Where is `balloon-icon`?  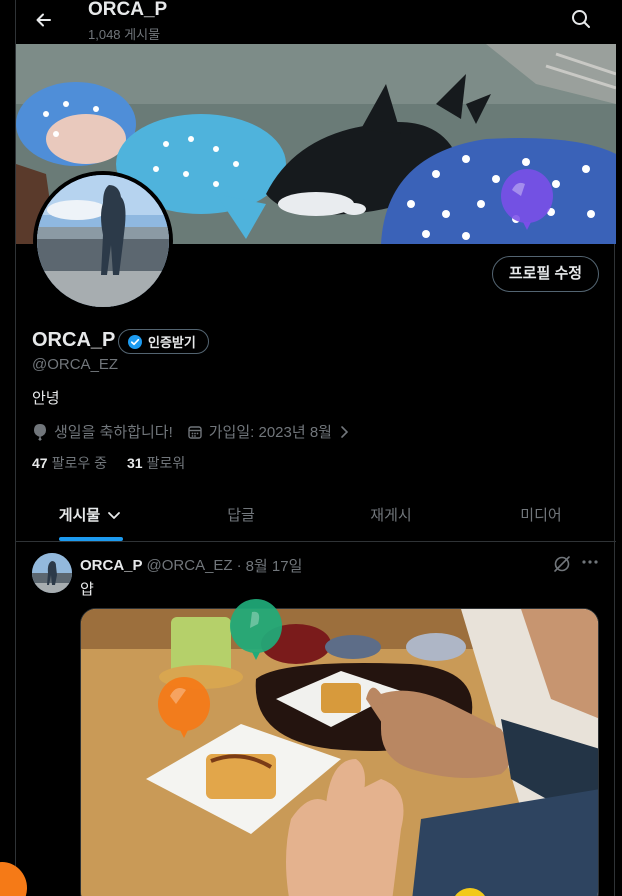 balloon-icon is located at coordinates (40, 432).